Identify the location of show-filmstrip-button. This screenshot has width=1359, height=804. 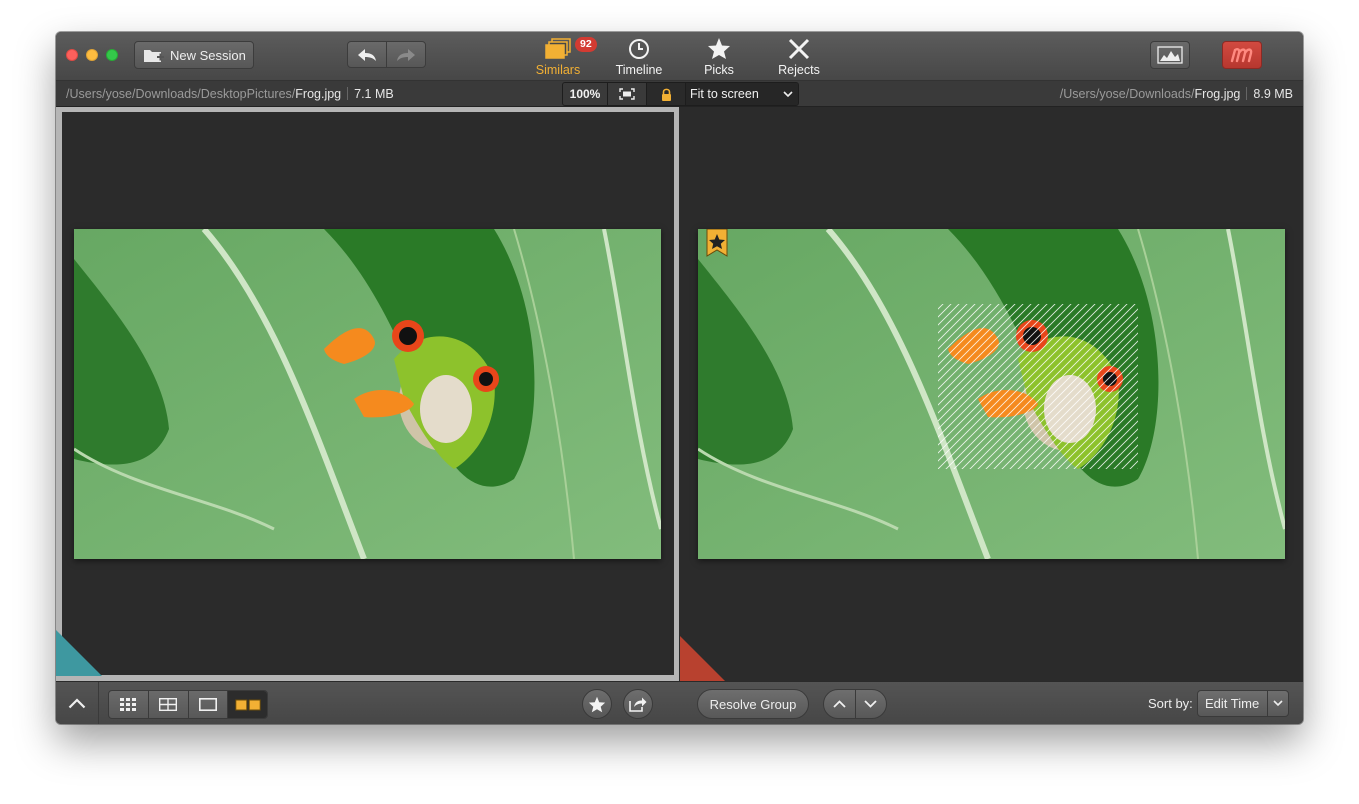
(77, 703).